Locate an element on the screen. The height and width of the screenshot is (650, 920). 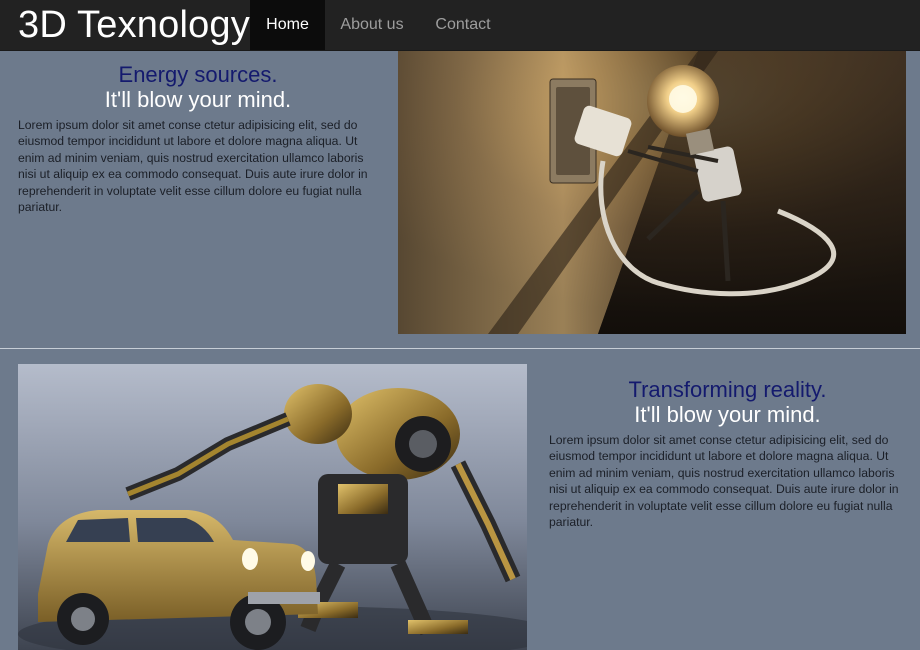
nav-link-about-us: About us is located at coordinates (372, 25).